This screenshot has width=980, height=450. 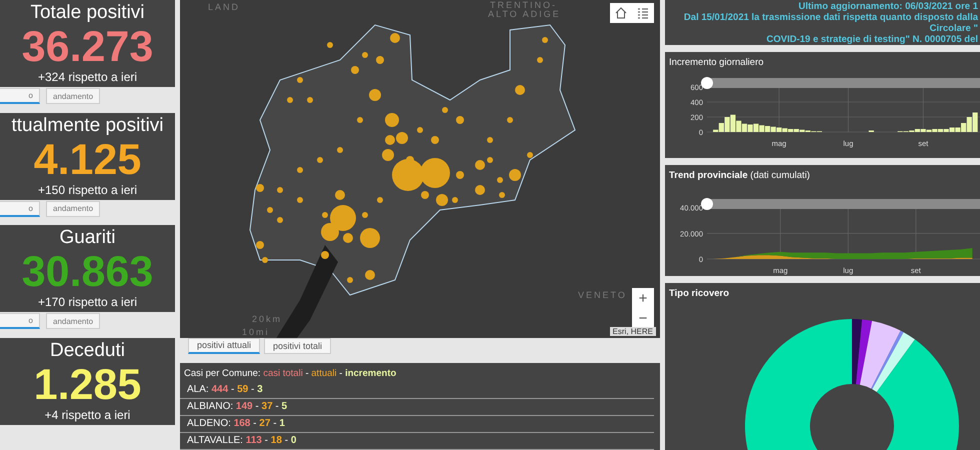 What do you see at coordinates (88, 238) in the screenshot?
I see `stat-title: Guariti` at bounding box center [88, 238].